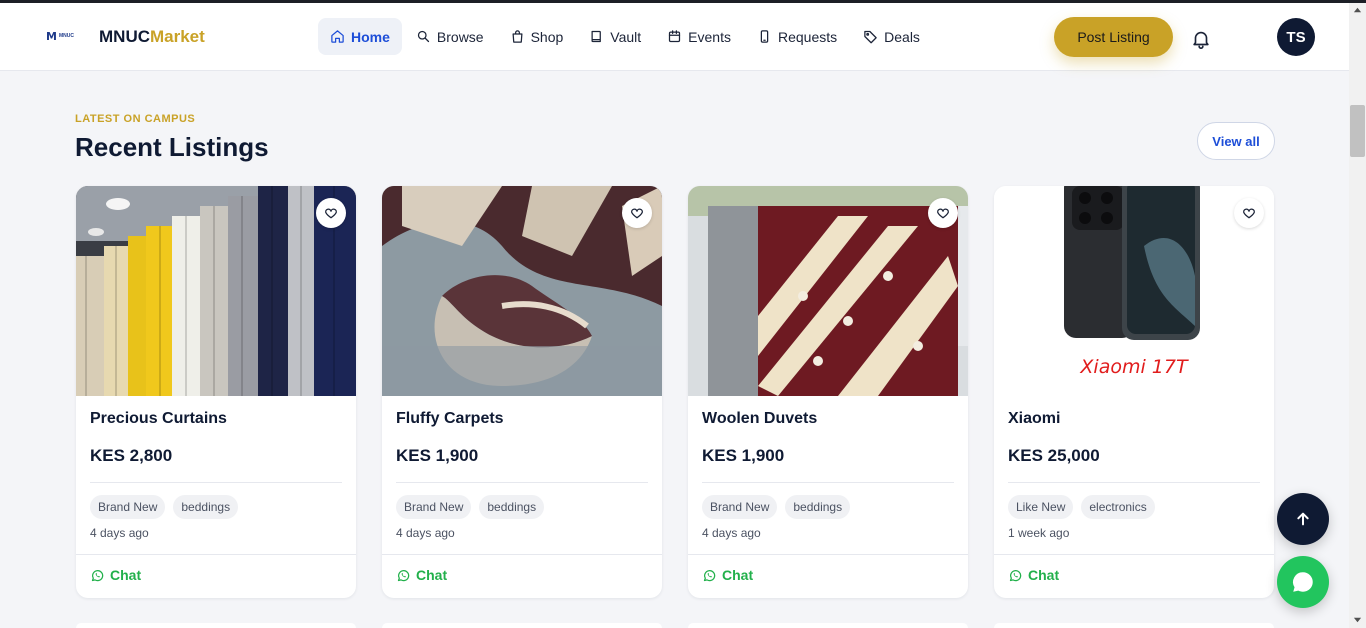 The image size is (1366, 628). Describe the element at coordinates (460, 36) in the screenshot. I see `nav-browse-label: Browse` at that location.